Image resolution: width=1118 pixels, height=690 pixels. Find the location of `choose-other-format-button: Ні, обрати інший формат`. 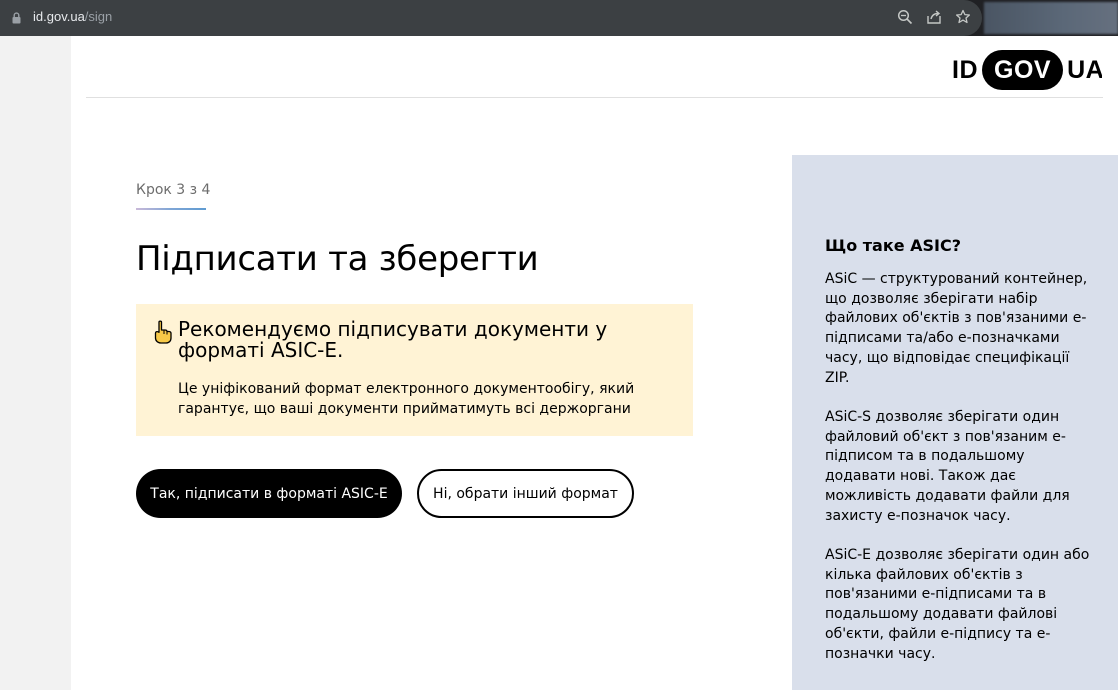

choose-other-format-button: Ні, обрати інший формат is located at coordinates (525, 493).